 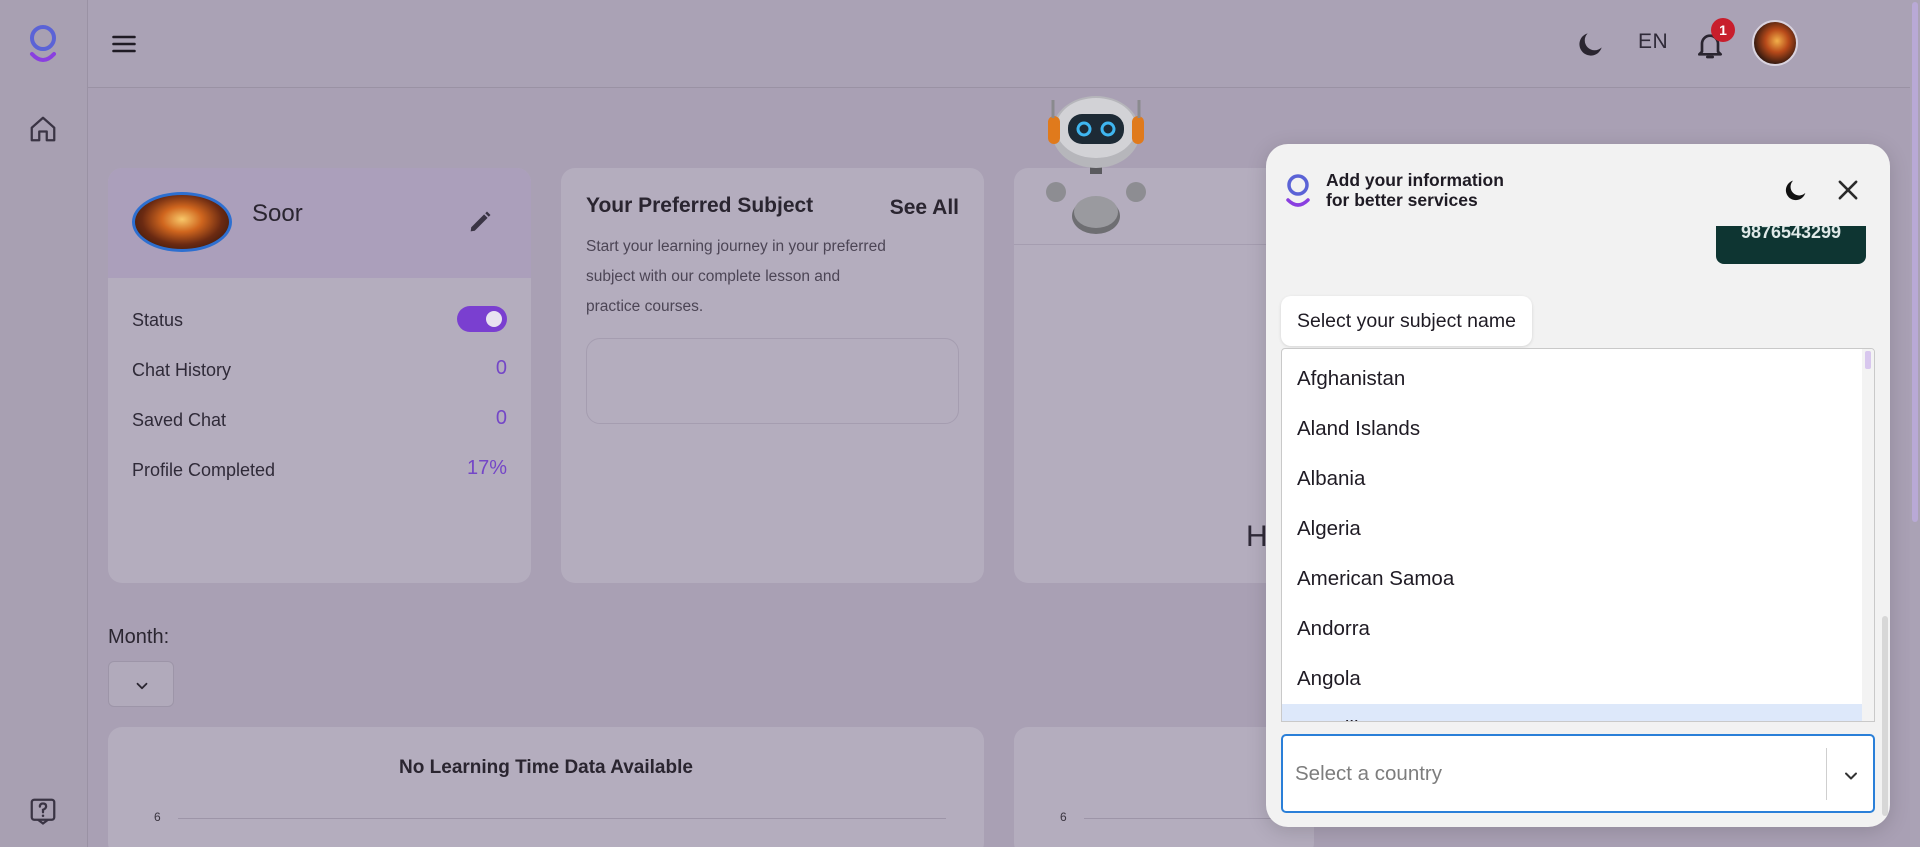 What do you see at coordinates (139, 637) in the screenshot?
I see `month-label: Month:` at bounding box center [139, 637].